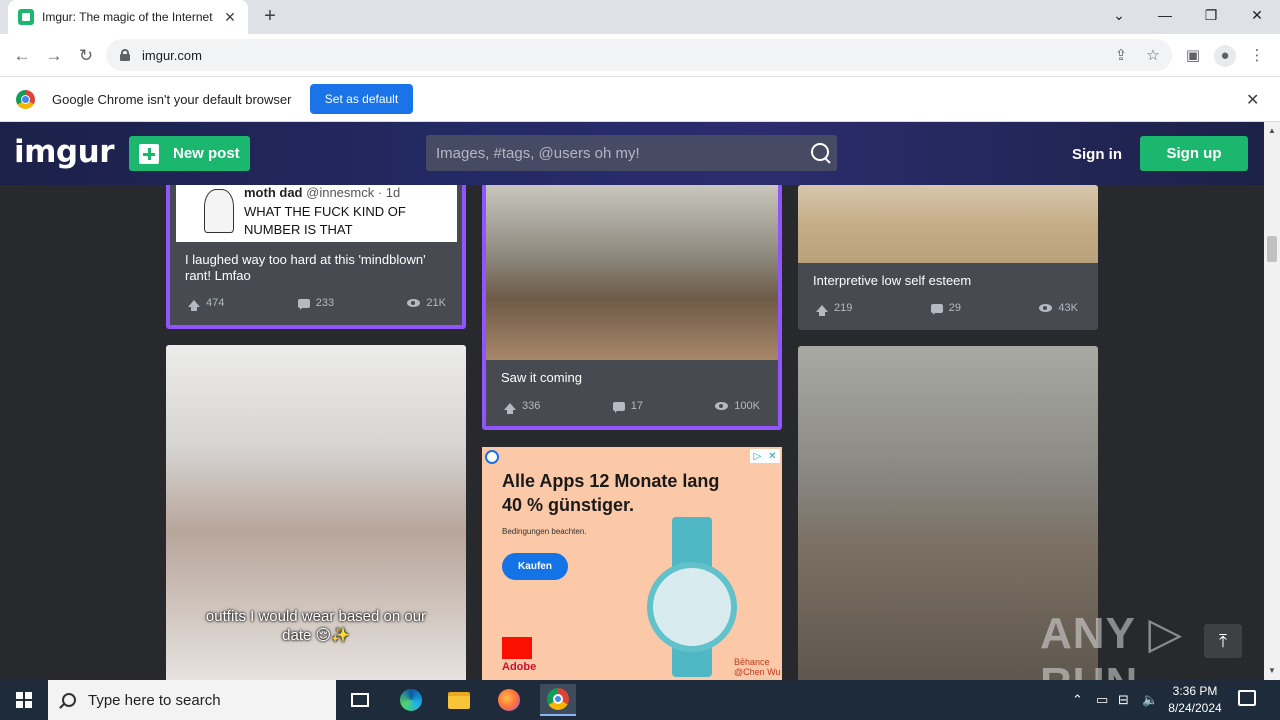 The image size is (1280, 720). Describe the element at coordinates (955, 308) in the screenshot. I see `comment-count: 29` at that location.